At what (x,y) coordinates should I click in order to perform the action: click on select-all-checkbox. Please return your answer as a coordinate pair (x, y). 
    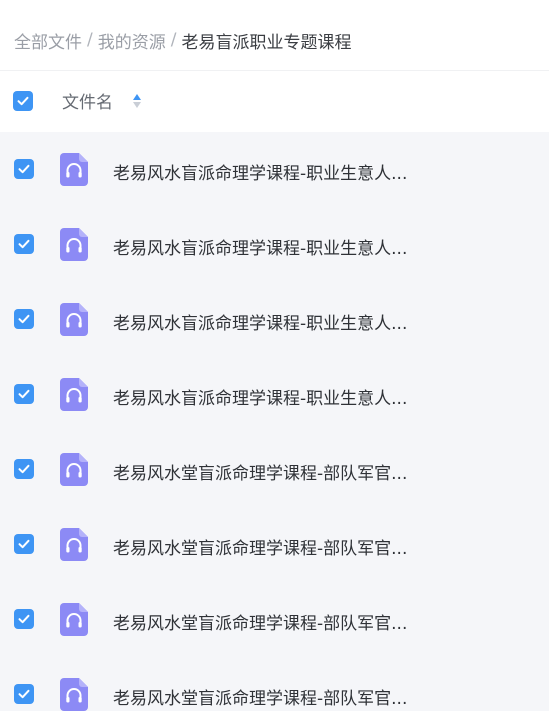
    Looking at the image, I should click on (23, 101).